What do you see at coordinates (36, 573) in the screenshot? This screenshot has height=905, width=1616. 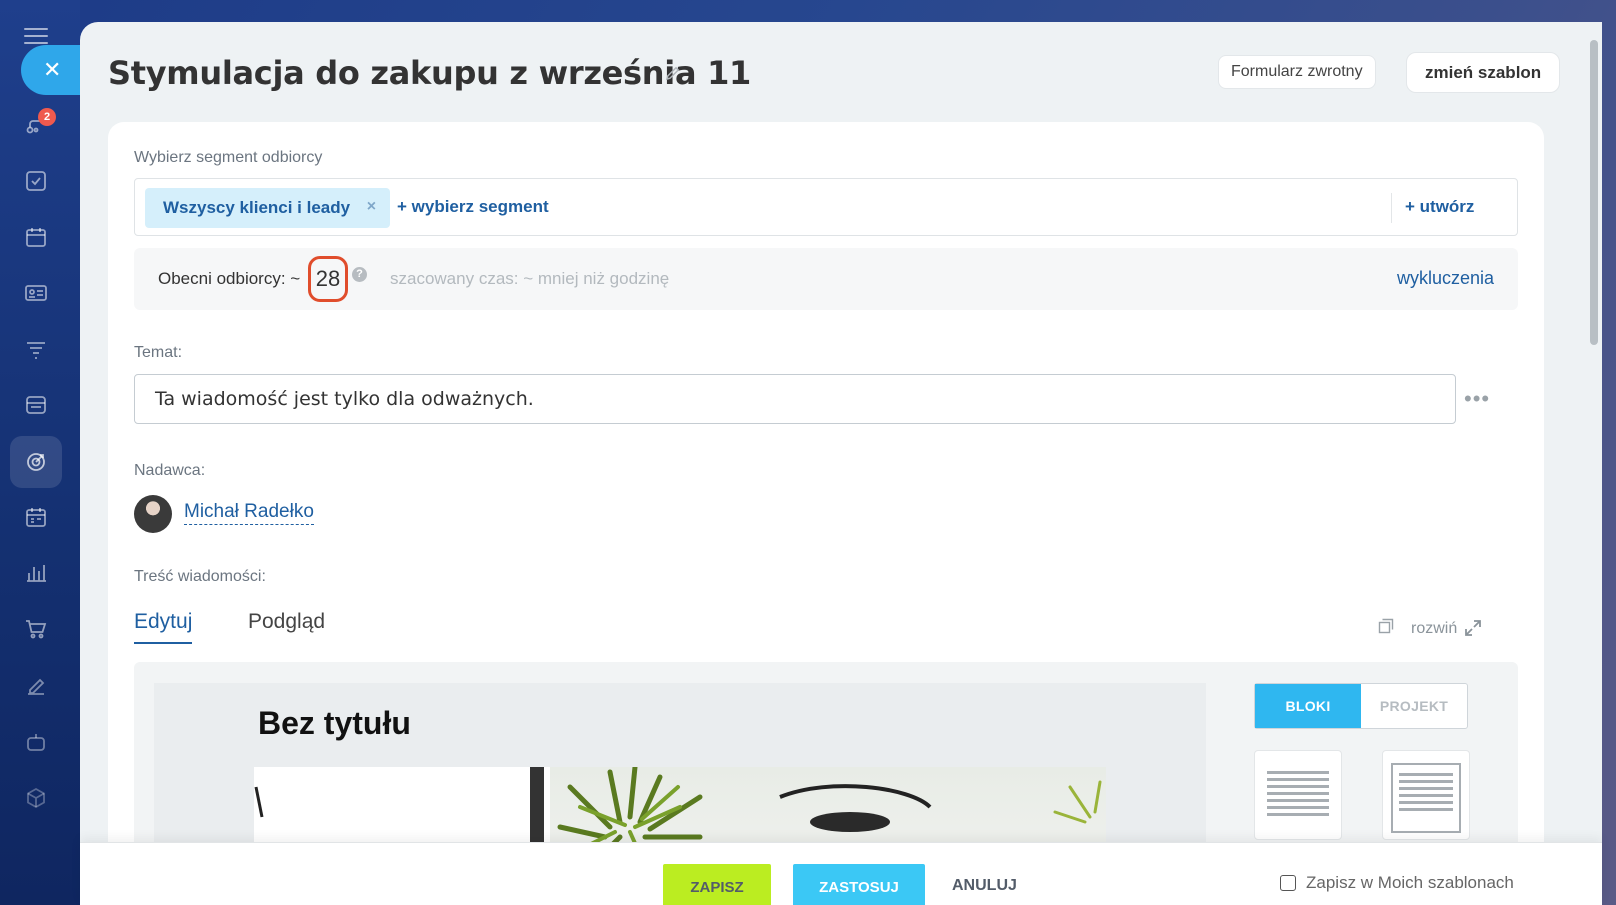 I see `analytics-icon` at bounding box center [36, 573].